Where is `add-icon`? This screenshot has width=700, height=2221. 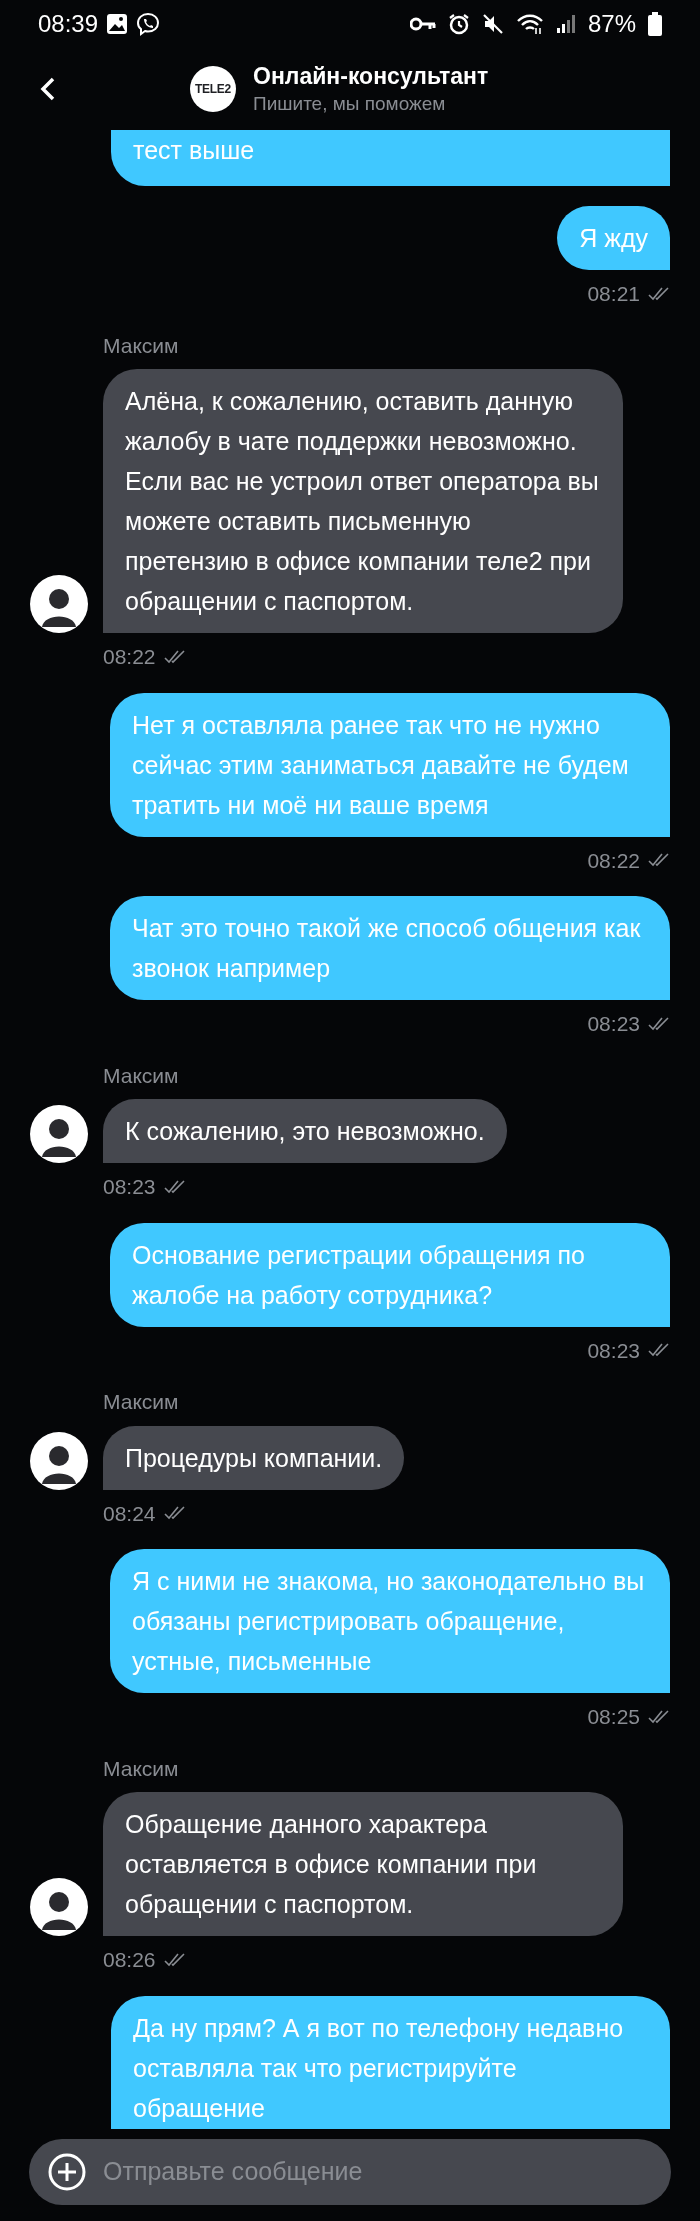 add-icon is located at coordinates (67, 2172).